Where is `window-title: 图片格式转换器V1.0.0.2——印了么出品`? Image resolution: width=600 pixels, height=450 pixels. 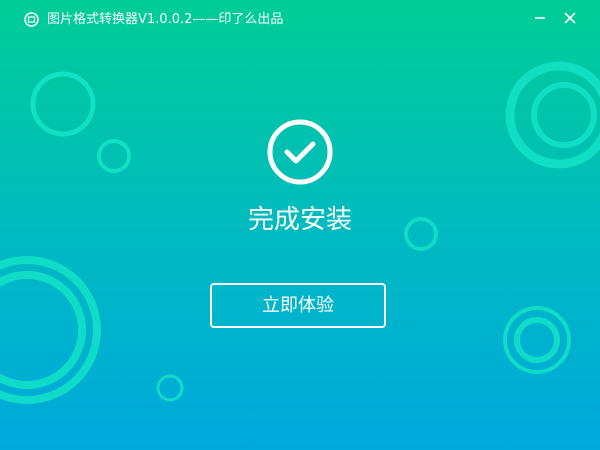
window-title: 图片格式转换器V1.0.0.2——印了么出品 is located at coordinates (165, 19).